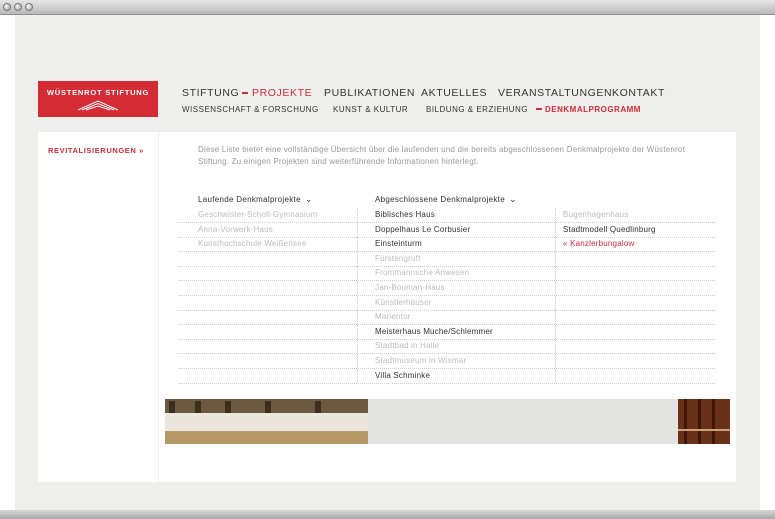 Image resolution: width=775 pixels, height=519 pixels. What do you see at coordinates (387, 7) in the screenshot?
I see `title-bar` at bounding box center [387, 7].